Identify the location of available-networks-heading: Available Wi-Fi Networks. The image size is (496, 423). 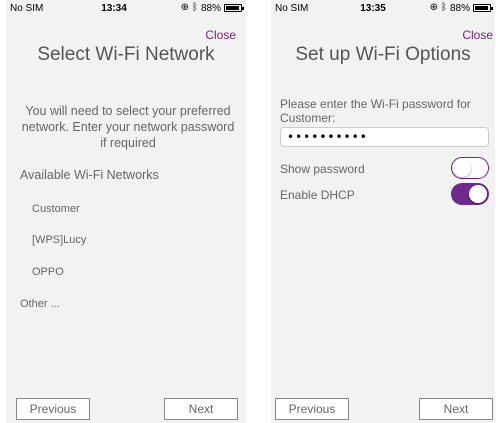
(89, 175).